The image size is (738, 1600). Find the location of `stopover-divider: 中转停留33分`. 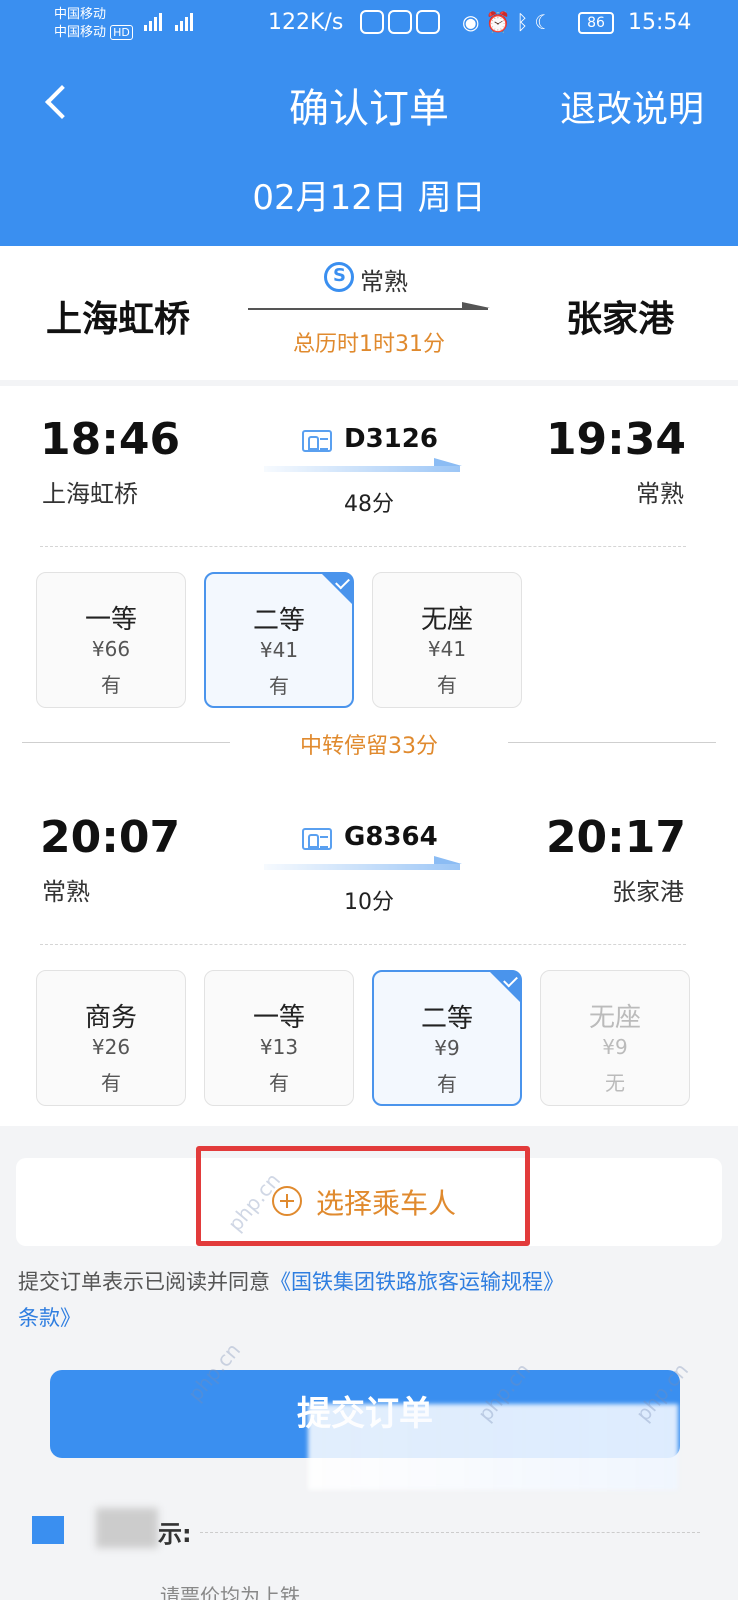

stopover-divider: 中转停留33分 is located at coordinates (369, 743).